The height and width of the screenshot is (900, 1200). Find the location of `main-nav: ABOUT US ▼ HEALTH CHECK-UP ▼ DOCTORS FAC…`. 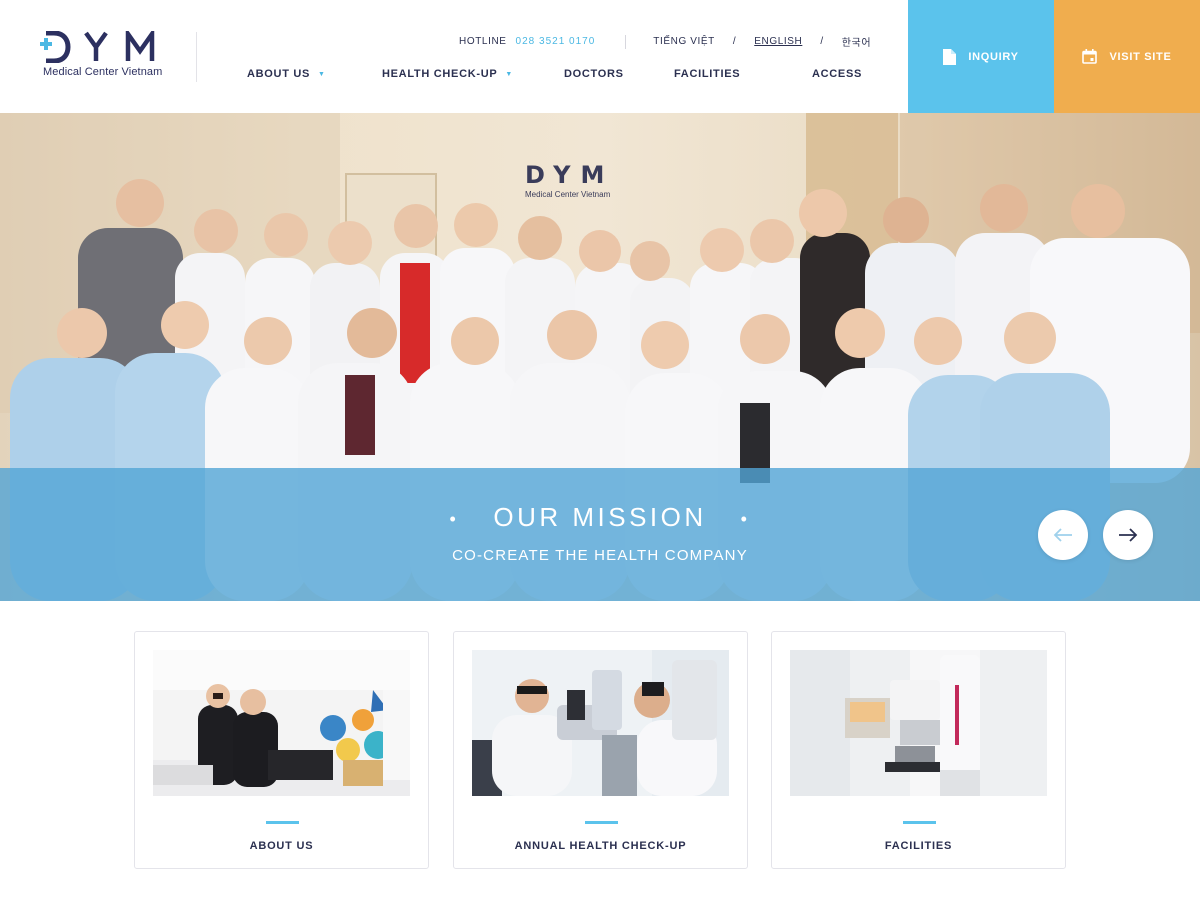

main-nav: ABOUT US ▼ HEALTH CHECK-UP ▼ DOCTORS FAC… is located at coordinates (557, 75).